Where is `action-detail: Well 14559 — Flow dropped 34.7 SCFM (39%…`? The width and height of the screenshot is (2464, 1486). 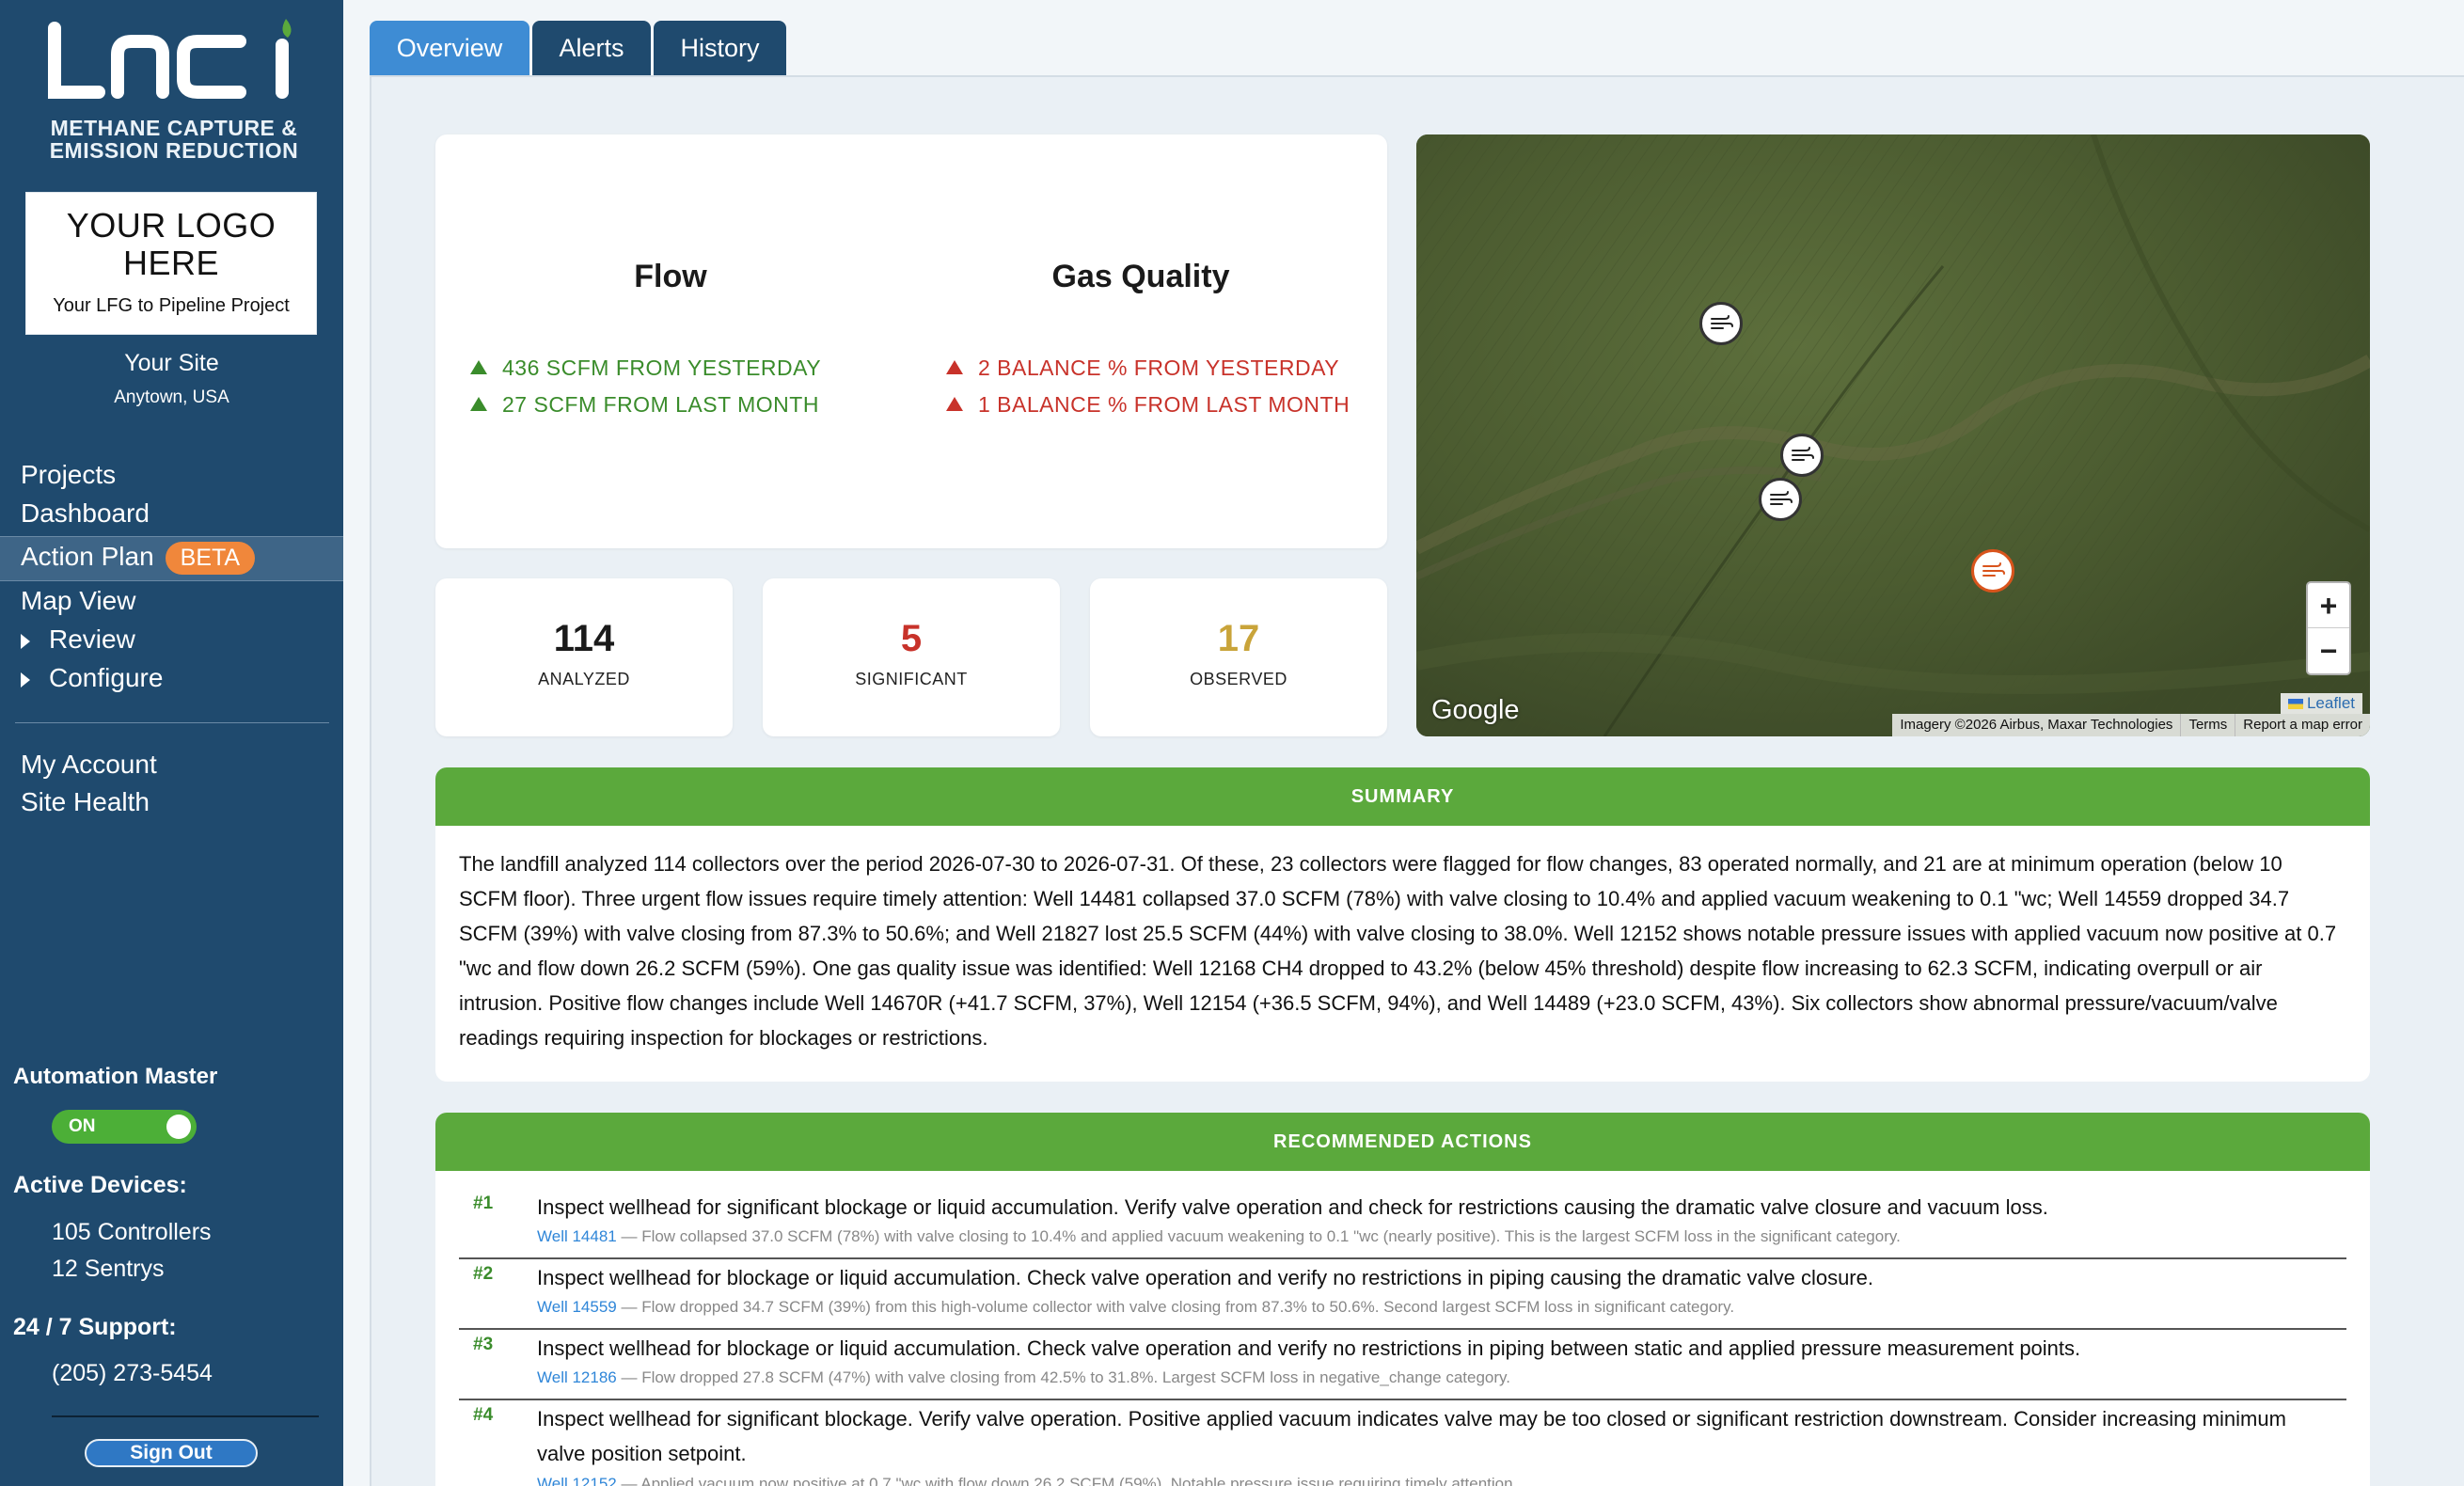 action-detail: Well 14559 — Flow dropped 34.7 SCFM (39%… is located at coordinates (1135, 1307).